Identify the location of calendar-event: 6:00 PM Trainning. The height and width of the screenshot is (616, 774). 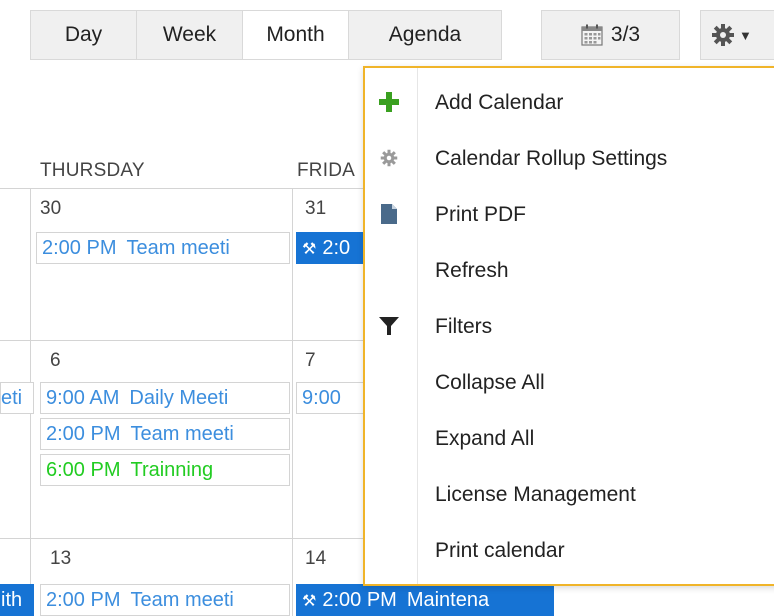
(165, 470).